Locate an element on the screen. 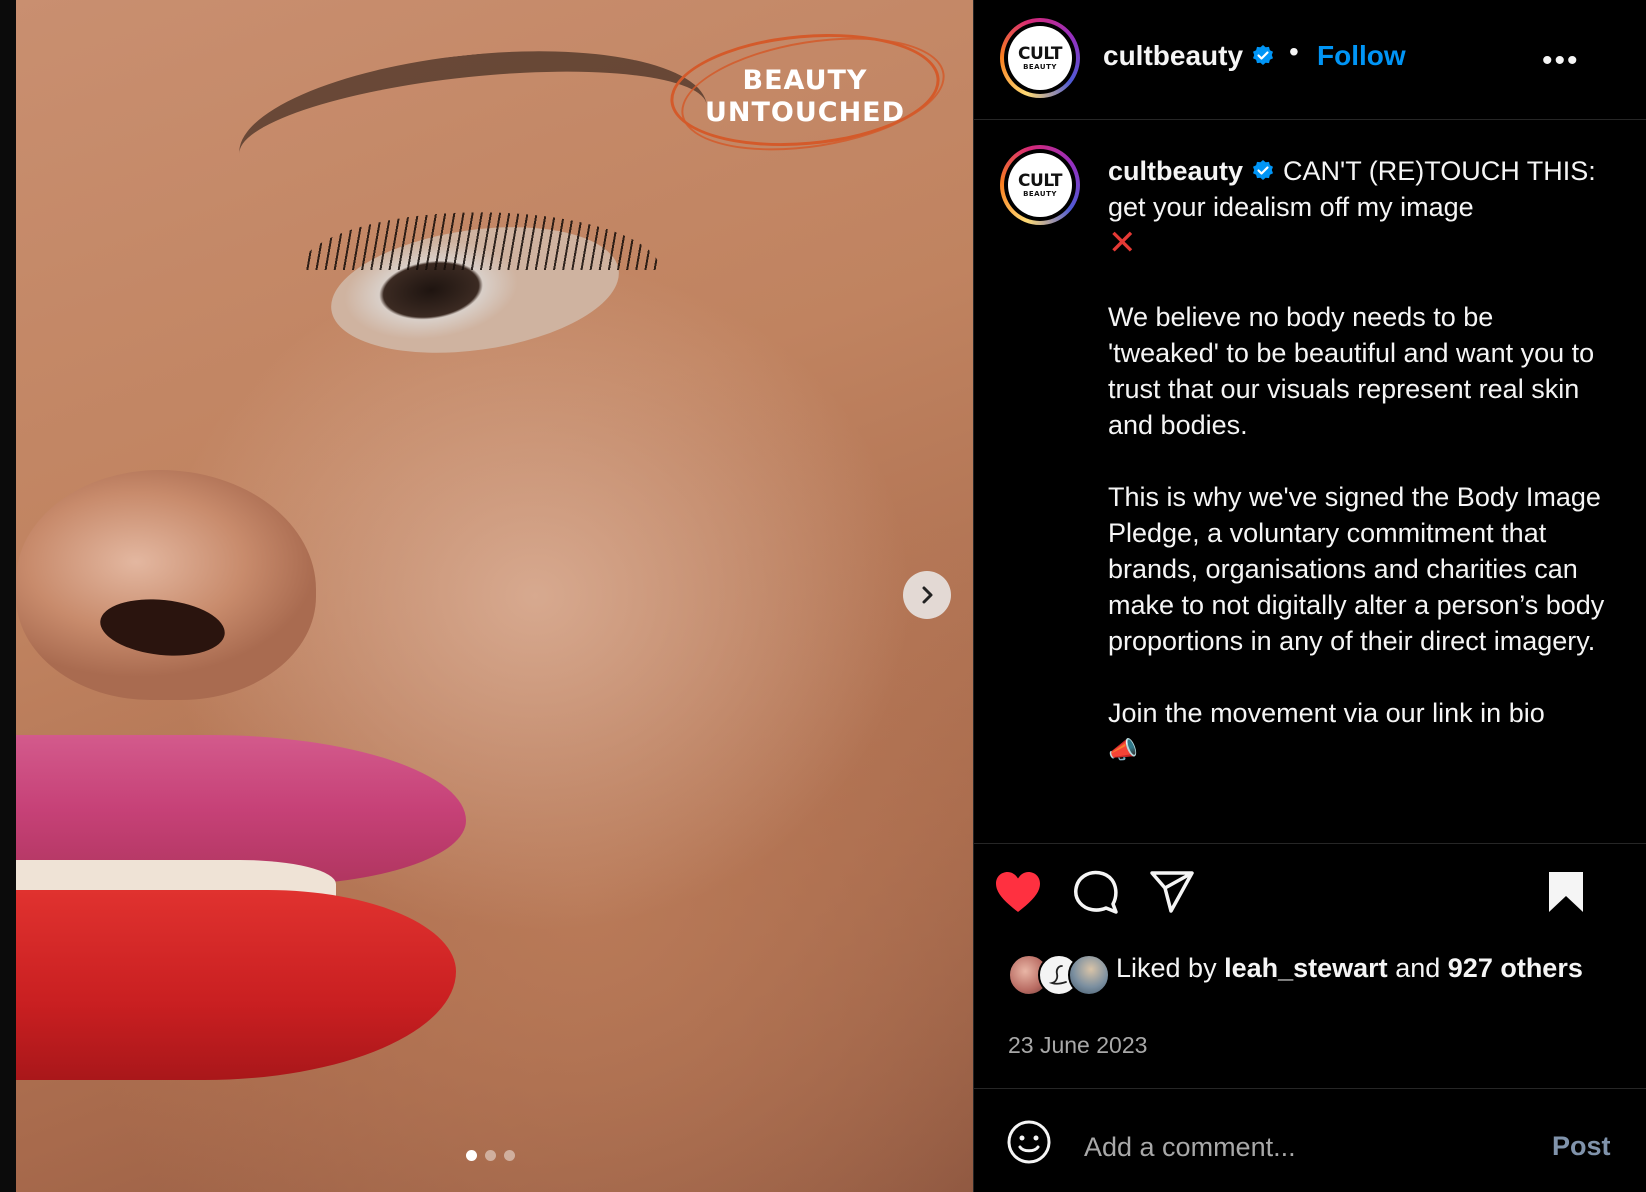 This screenshot has width=1646, height=1192. red-x-icon: ✕ is located at coordinates (1122, 243).